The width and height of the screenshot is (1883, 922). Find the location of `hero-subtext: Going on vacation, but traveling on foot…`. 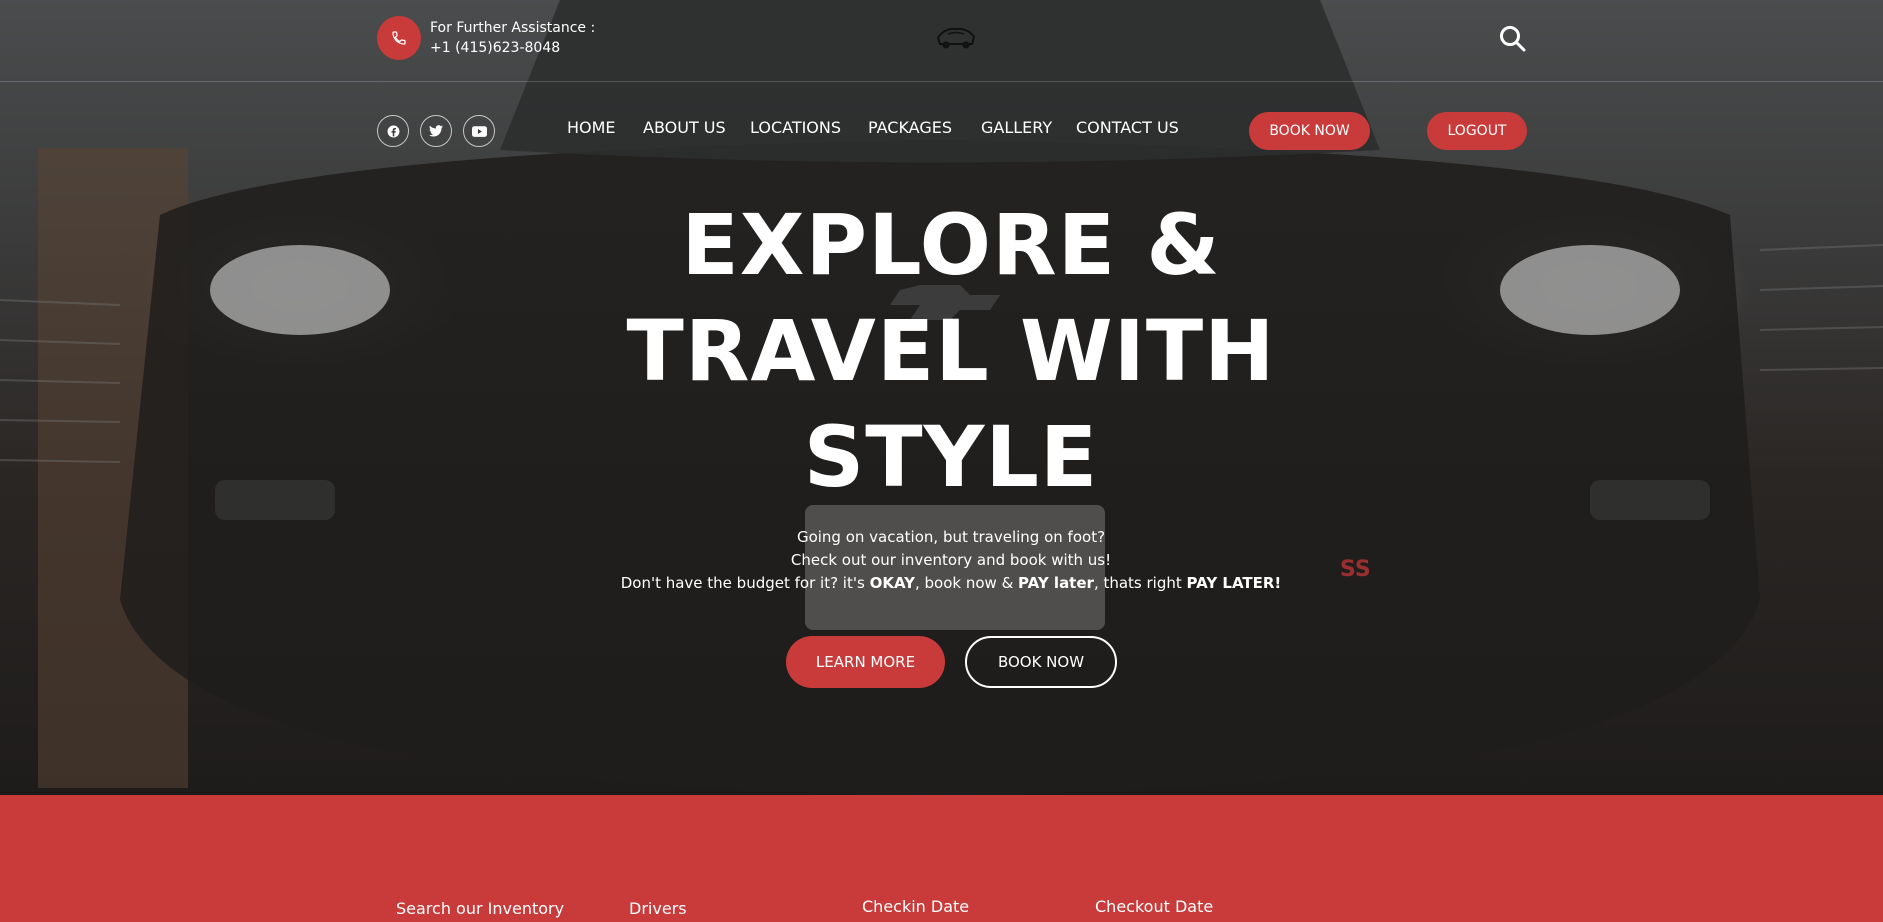

hero-subtext: Going on vacation, but traveling on foot… is located at coordinates (951, 560).